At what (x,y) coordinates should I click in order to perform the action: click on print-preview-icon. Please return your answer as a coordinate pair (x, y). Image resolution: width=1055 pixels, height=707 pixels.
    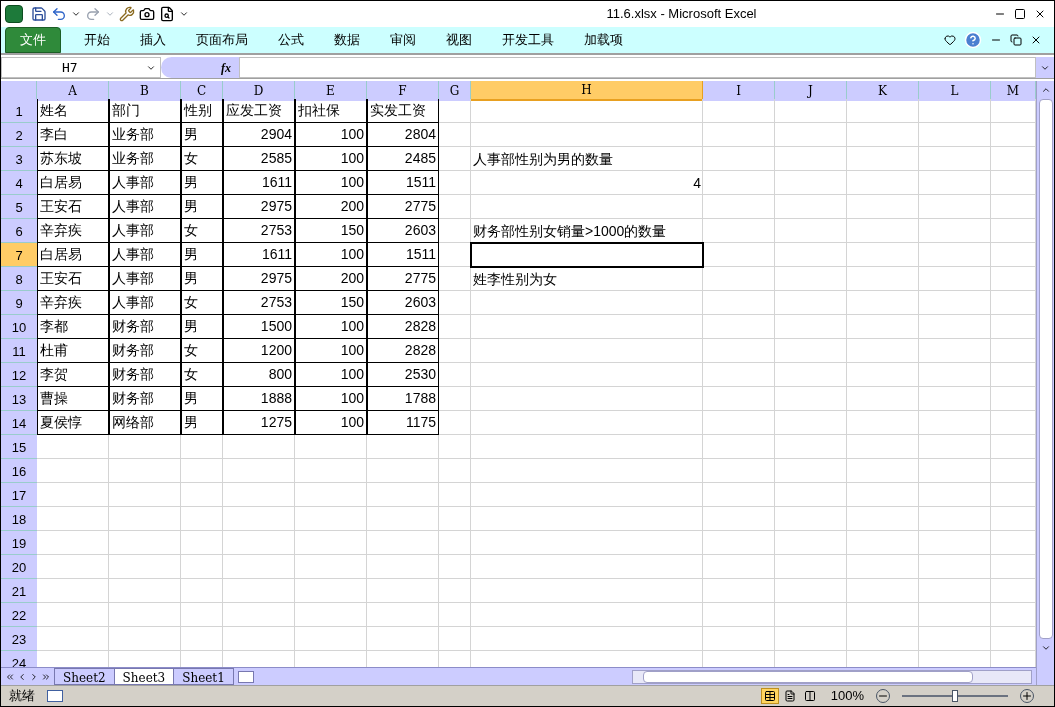
    Looking at the image, I should click on (167, 14).